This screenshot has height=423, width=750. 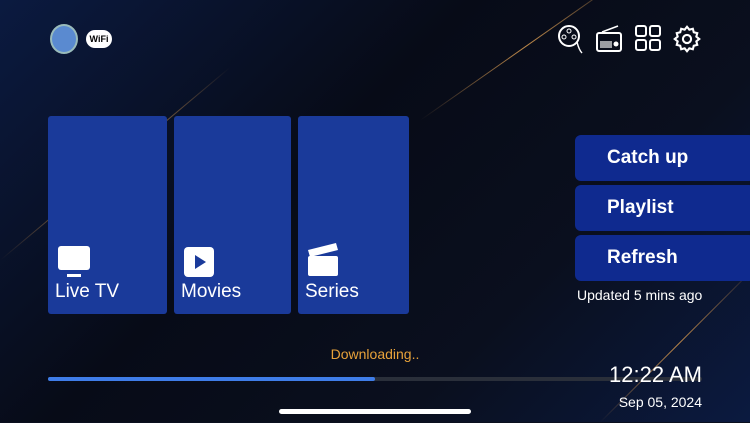 I want to click on updated-text: Updated 5 mins ago, so click(x=640, y=295).